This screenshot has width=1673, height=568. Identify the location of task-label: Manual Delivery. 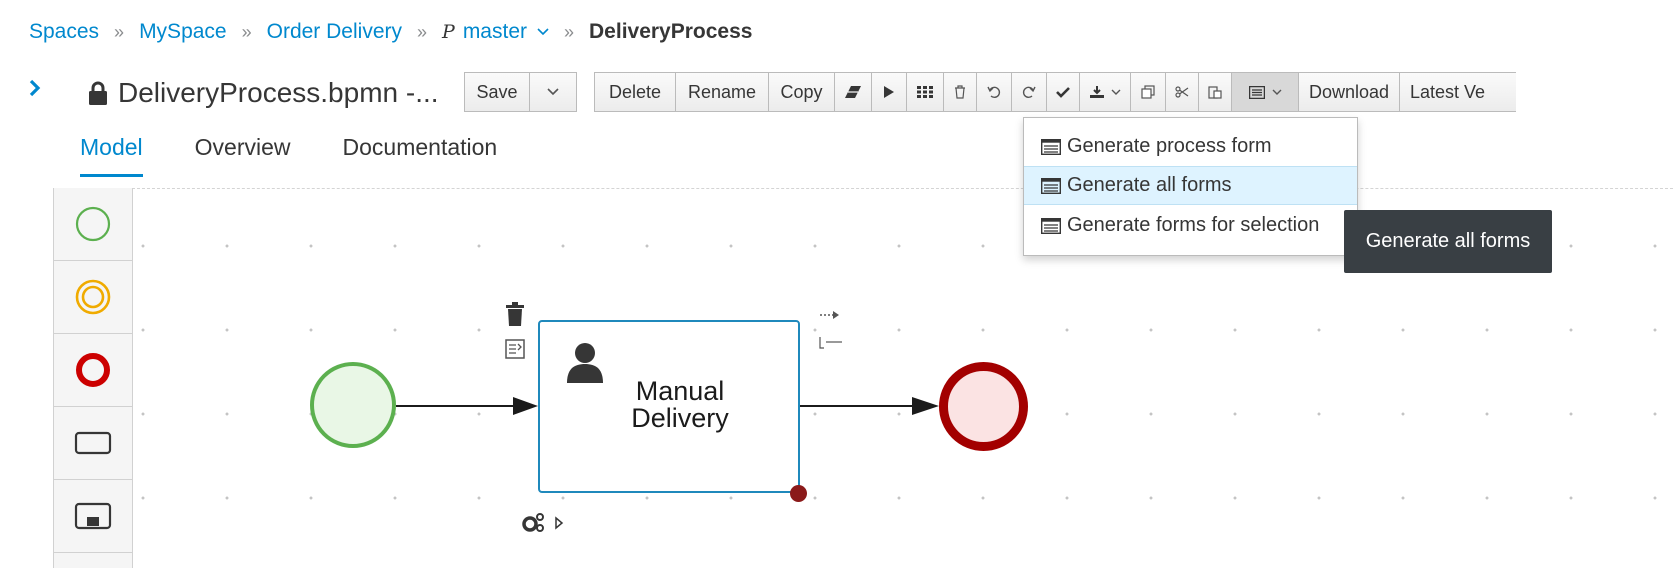
(680, 404).